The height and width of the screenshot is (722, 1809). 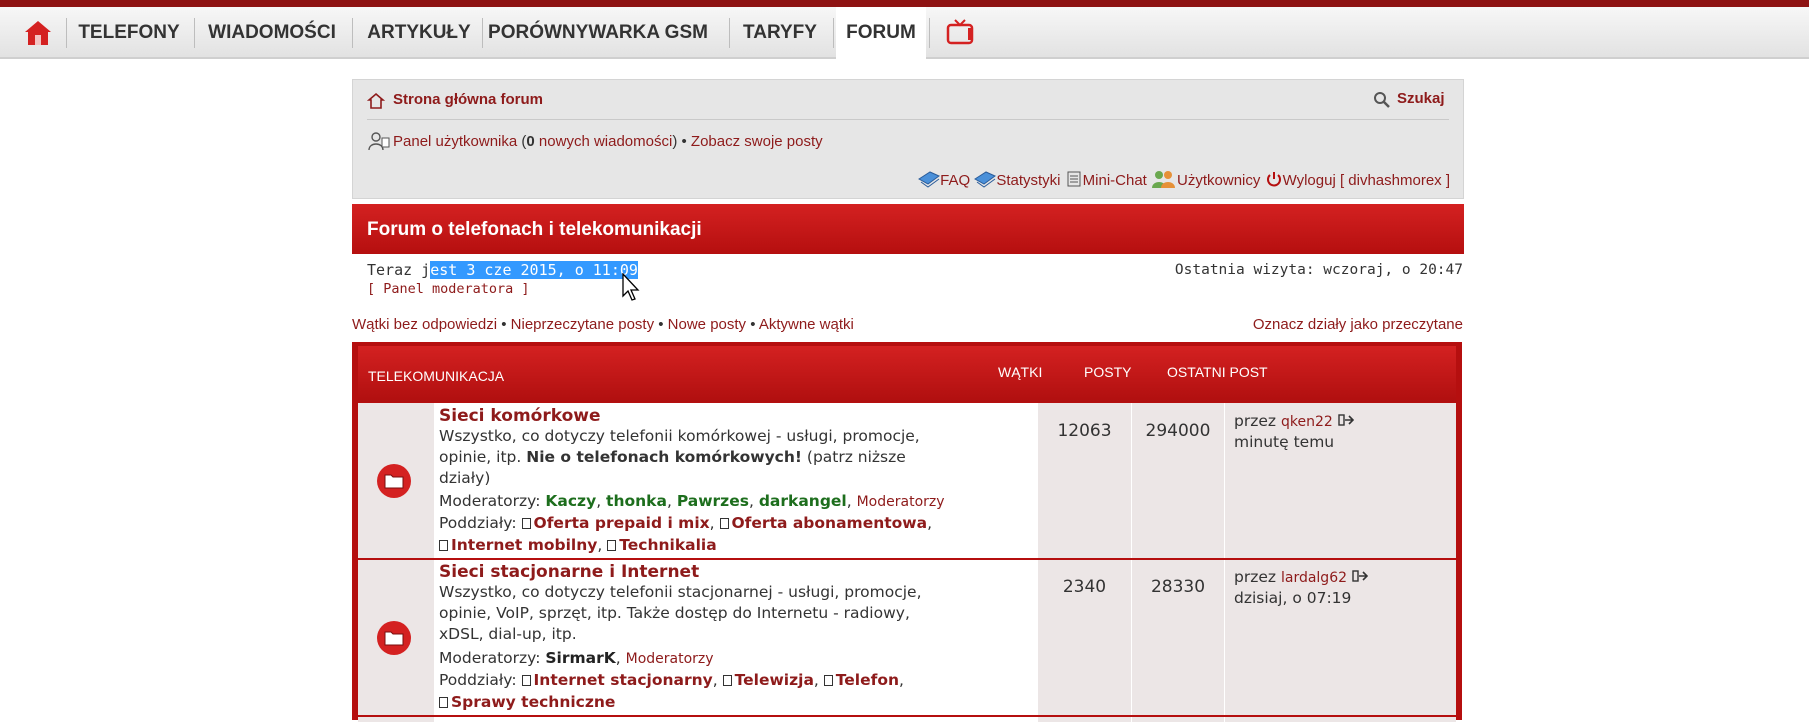 What do you see at coordinates (455, 141) in the screenshot?
I see `user-panel-link: Panel użytkownika` at bounding box center [455, 141].